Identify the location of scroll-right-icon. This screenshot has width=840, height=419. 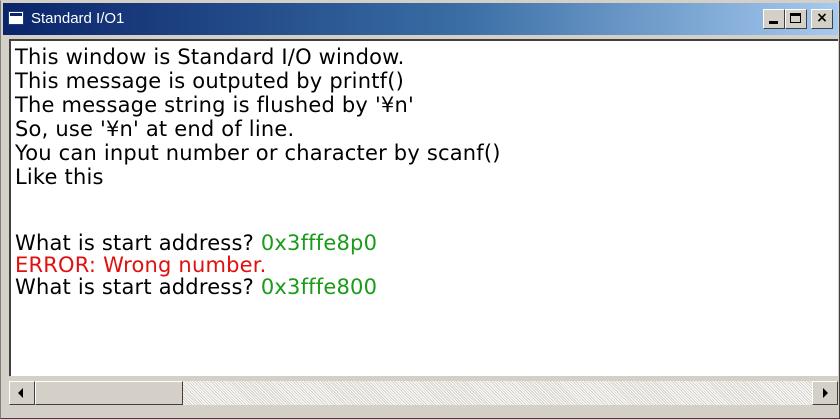
(825, 393).